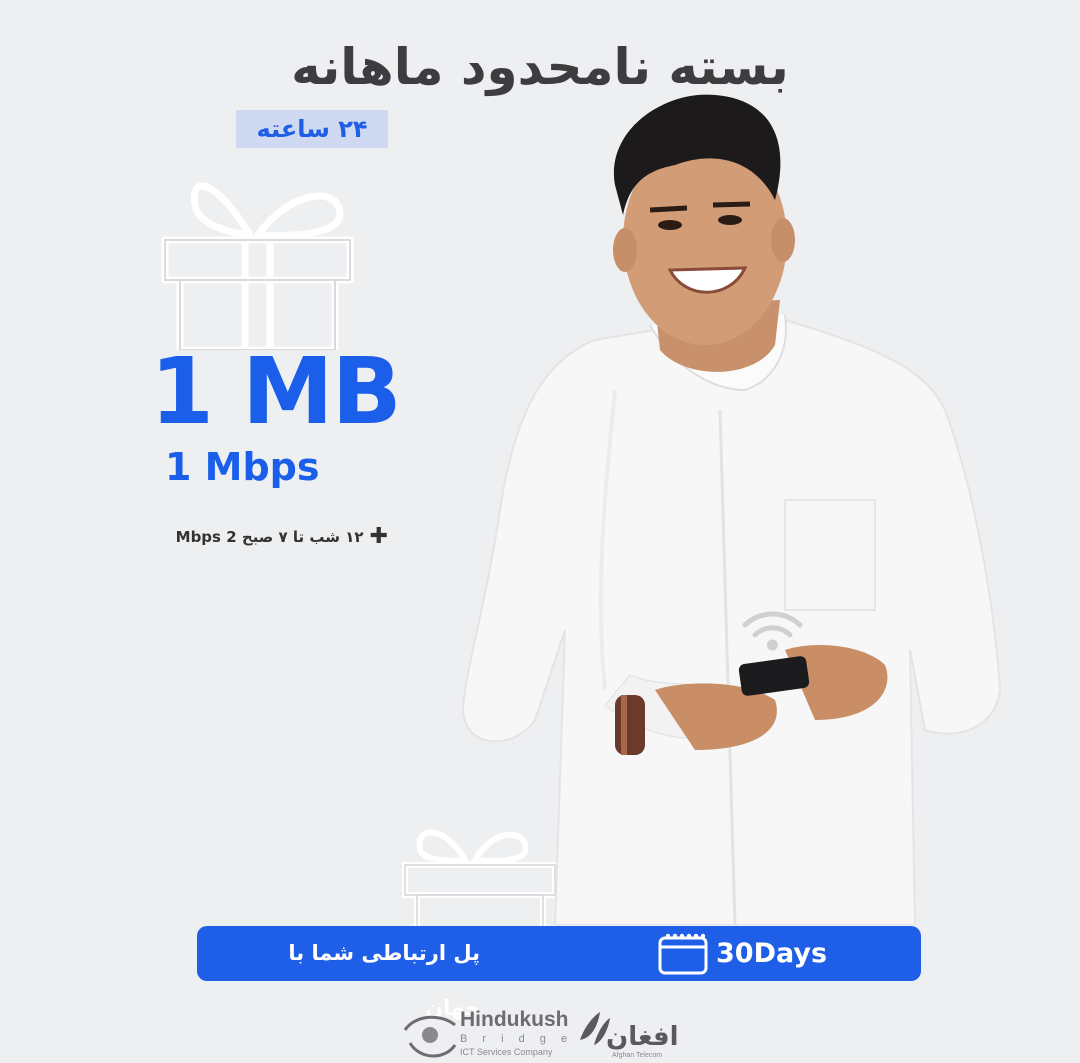 The height and width of the screenshot is (1063, 1080). I want to click on page-title: بسته نامحدود ماهانه, so click(540, 67).